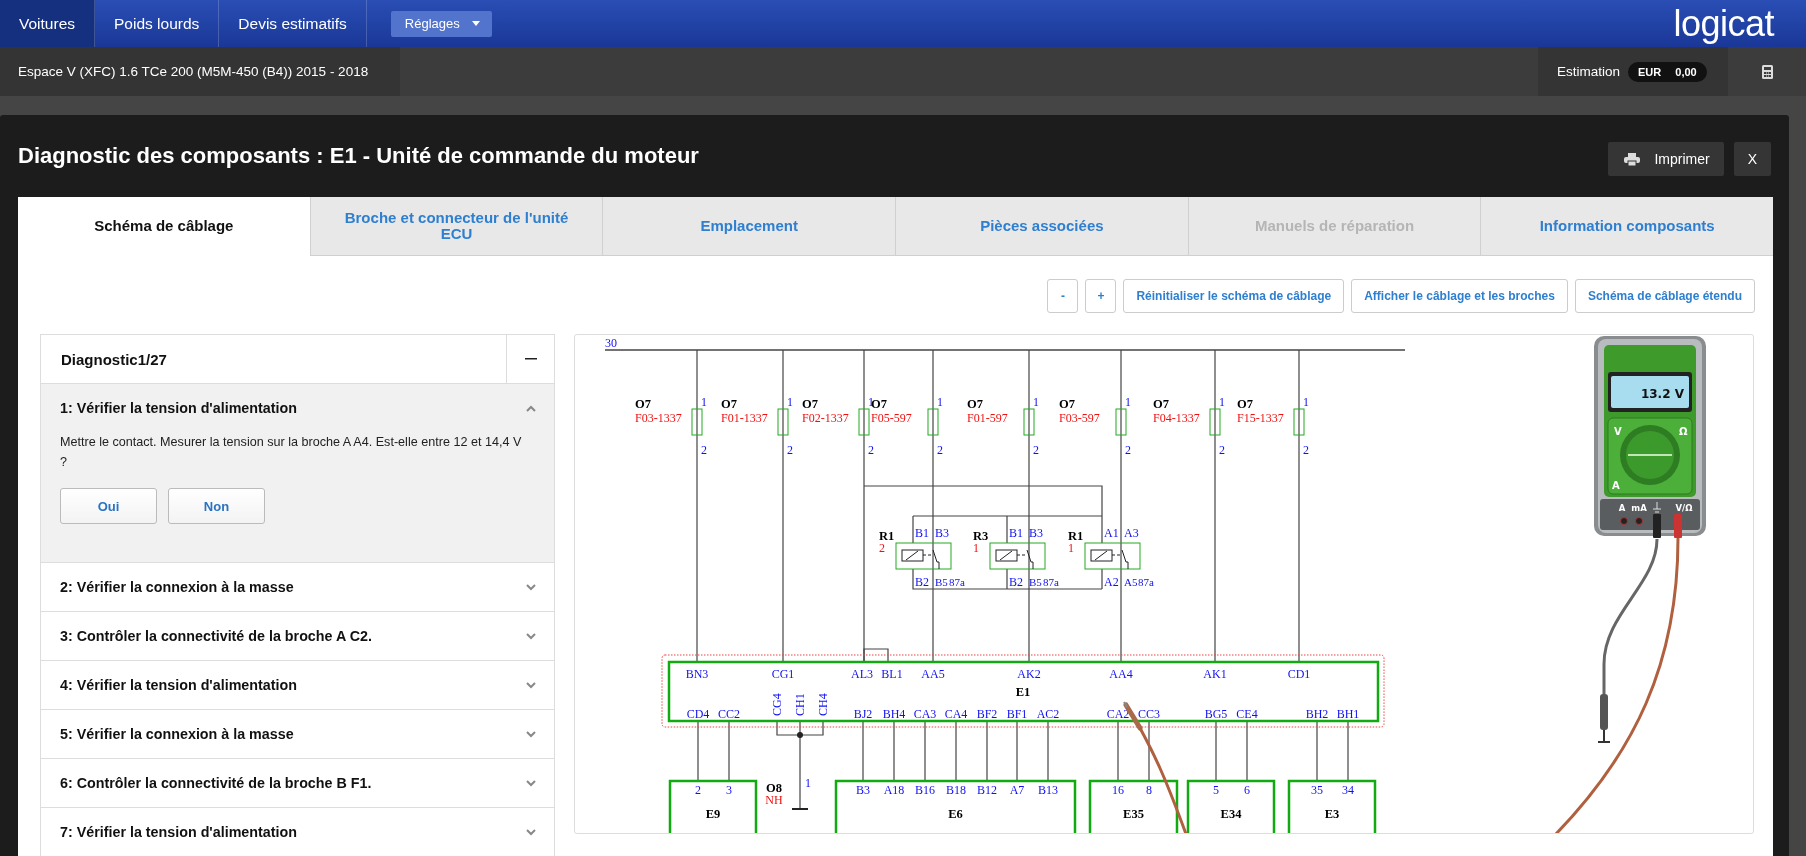 The width and height of the screenshot is (1806, 856). I want to click on diagnostic-step: 1: Vérifier la tension d'alimentation Mettre le contact. Mesurer la tension sur la broche A A4. Est-elle entre 12 et 14,4 V ? Oui Non, so click(297, 473).